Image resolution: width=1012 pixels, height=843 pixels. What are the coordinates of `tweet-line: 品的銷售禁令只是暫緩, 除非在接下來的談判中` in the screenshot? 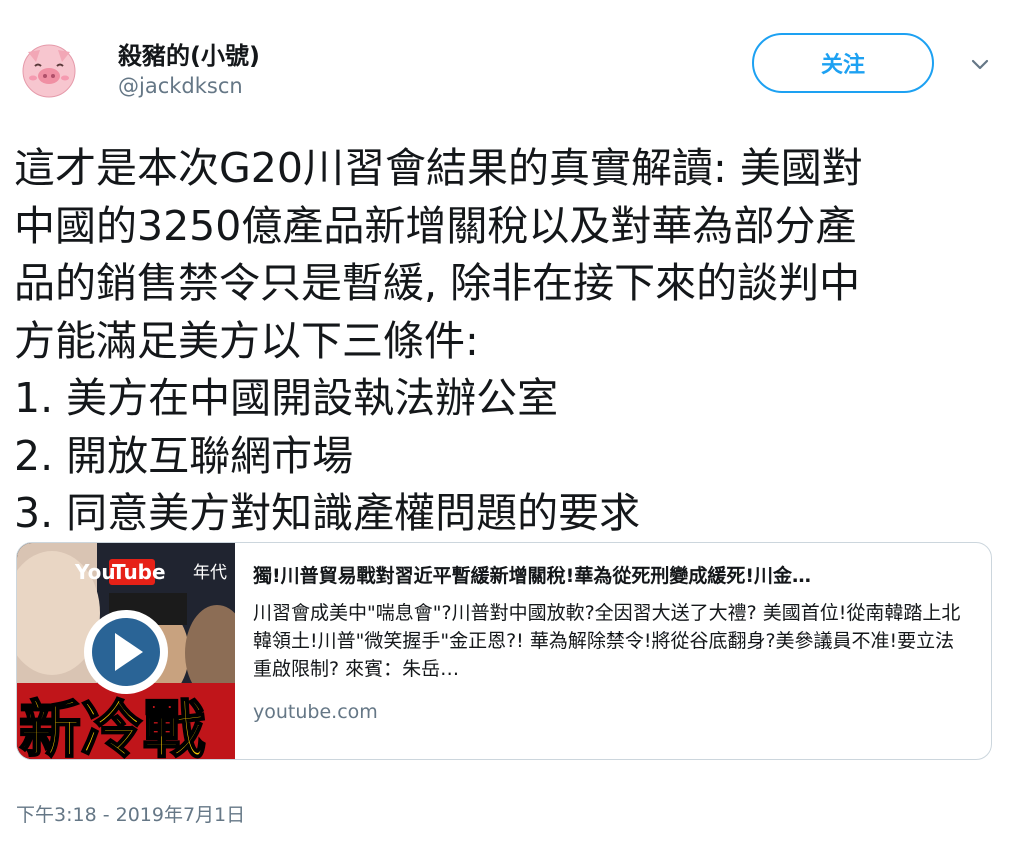 It's located at (437, 283).